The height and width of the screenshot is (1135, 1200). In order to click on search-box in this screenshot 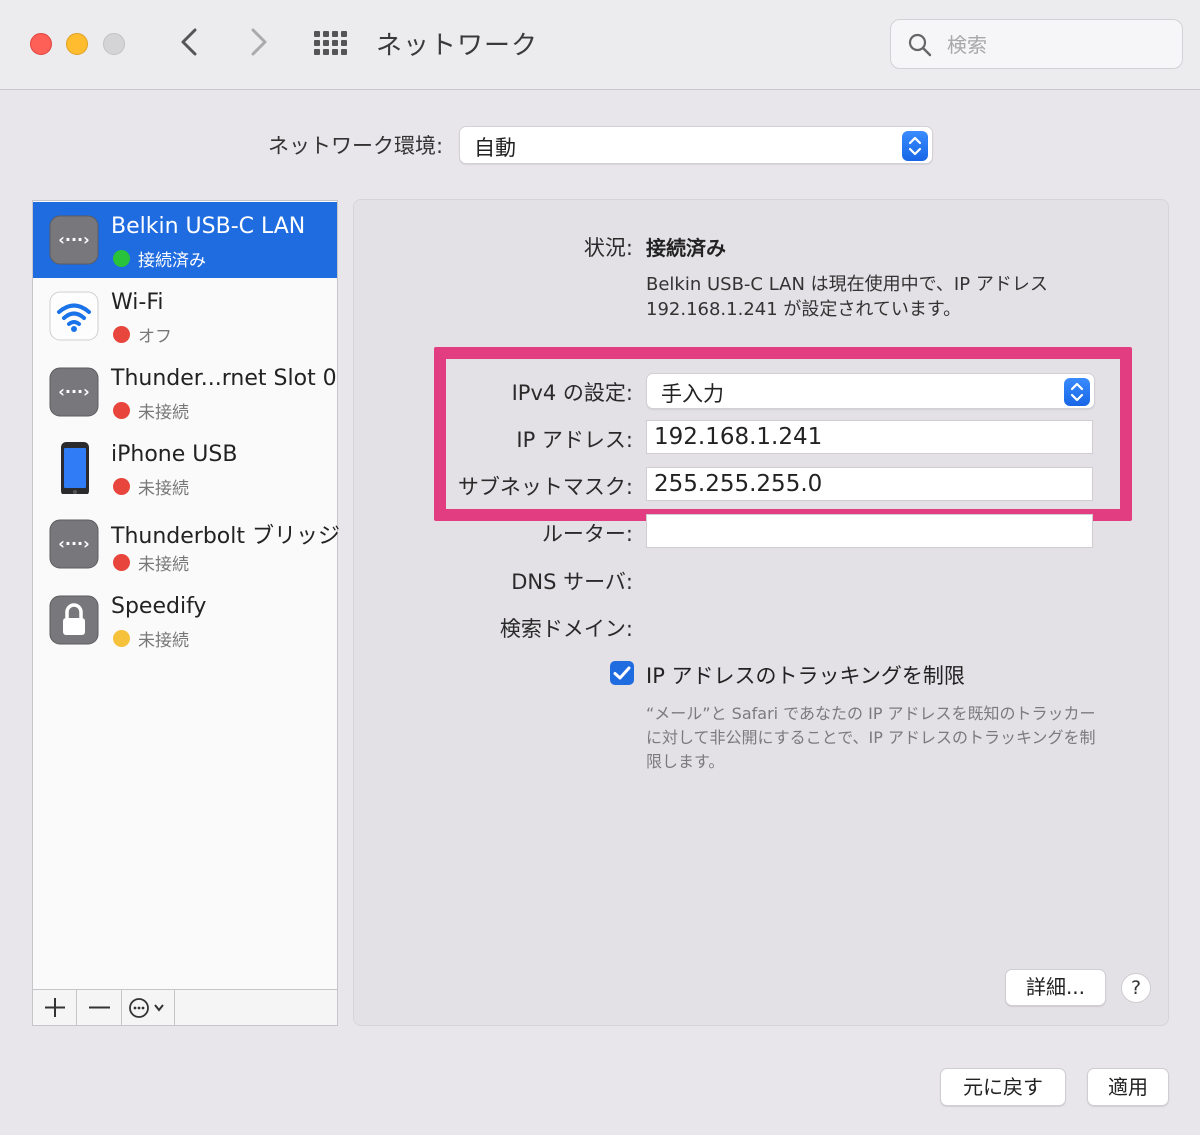, I will do `click(1036, 44)`.